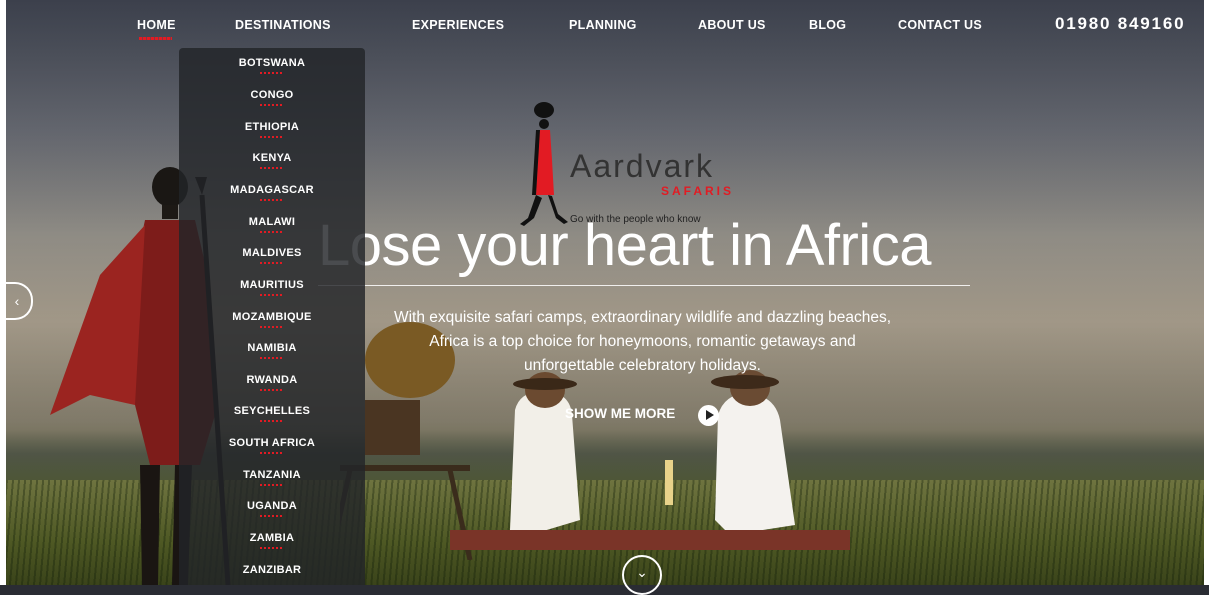 The height and width of the screenshot is (595, 1209). Describe the element at coordinates (458, 25) in the screenshot. I see `nav-experiences: EXPERIENCES` at that location.